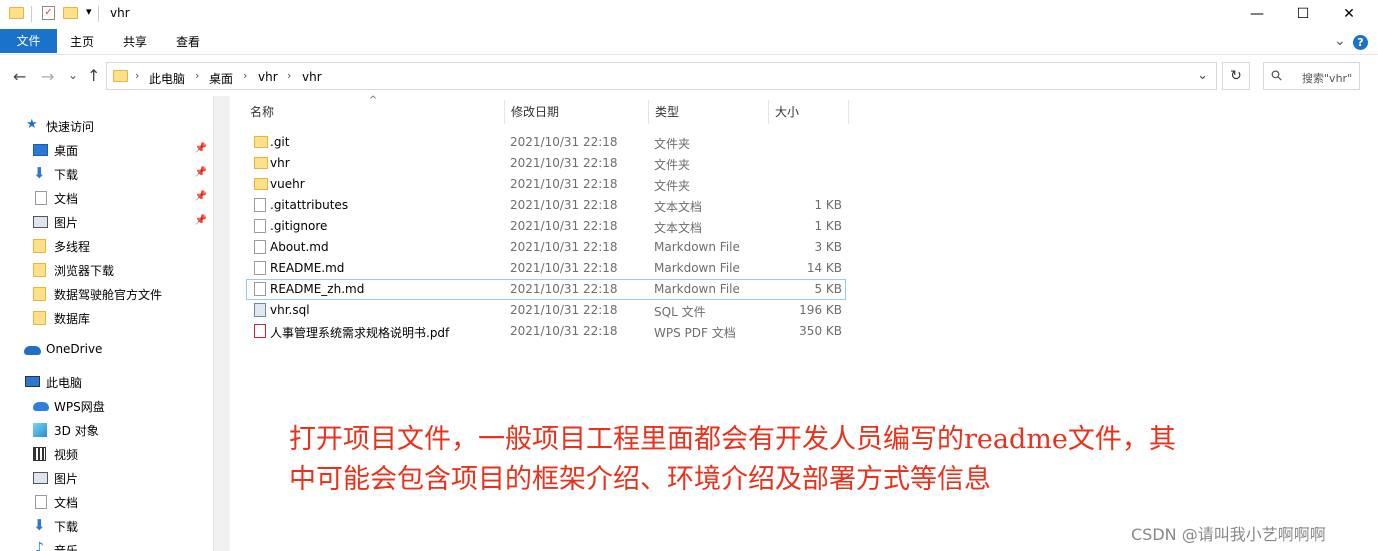 Image resolution: width=1378 pixels, height=551 pixels. I want to click on divider, so click(31, 14).